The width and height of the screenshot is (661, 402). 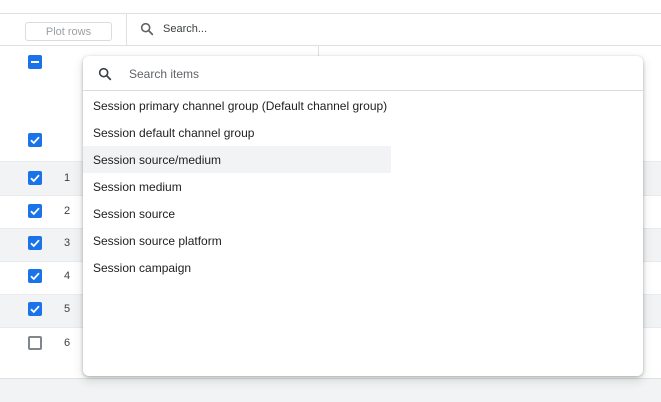 What do you see at coordinates (330, 390) in the screenshot?
I see `table-footer` at bounding box center [330, 390].